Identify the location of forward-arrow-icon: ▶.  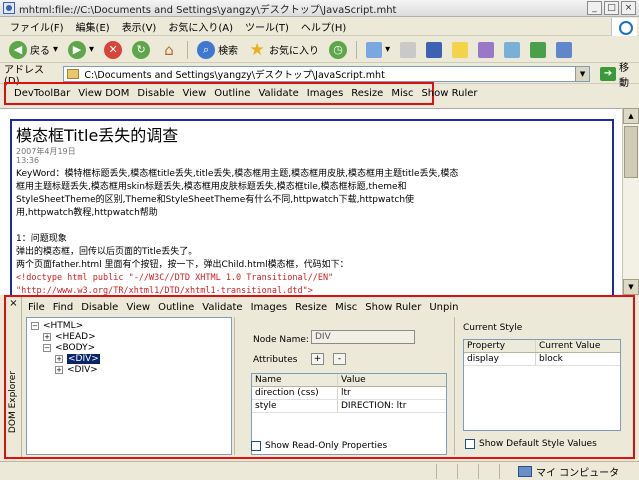
(77, 49).